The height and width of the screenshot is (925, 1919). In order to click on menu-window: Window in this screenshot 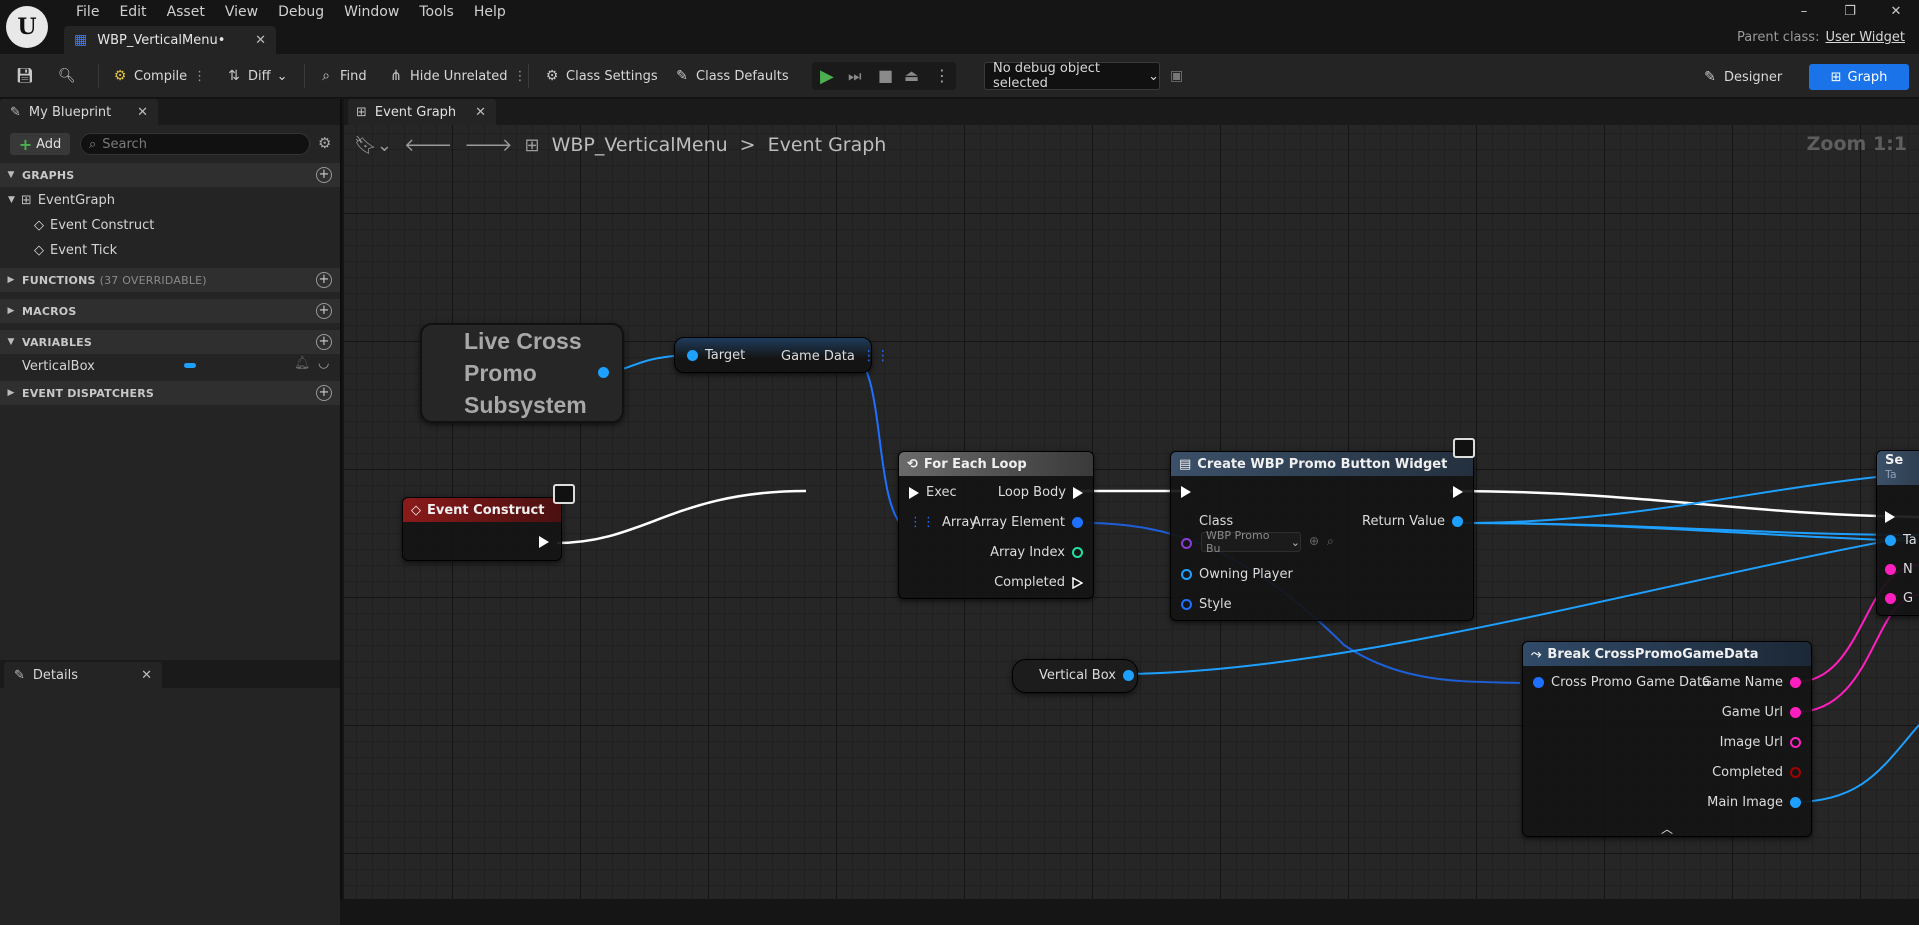, I will do `click(371, 12)`.